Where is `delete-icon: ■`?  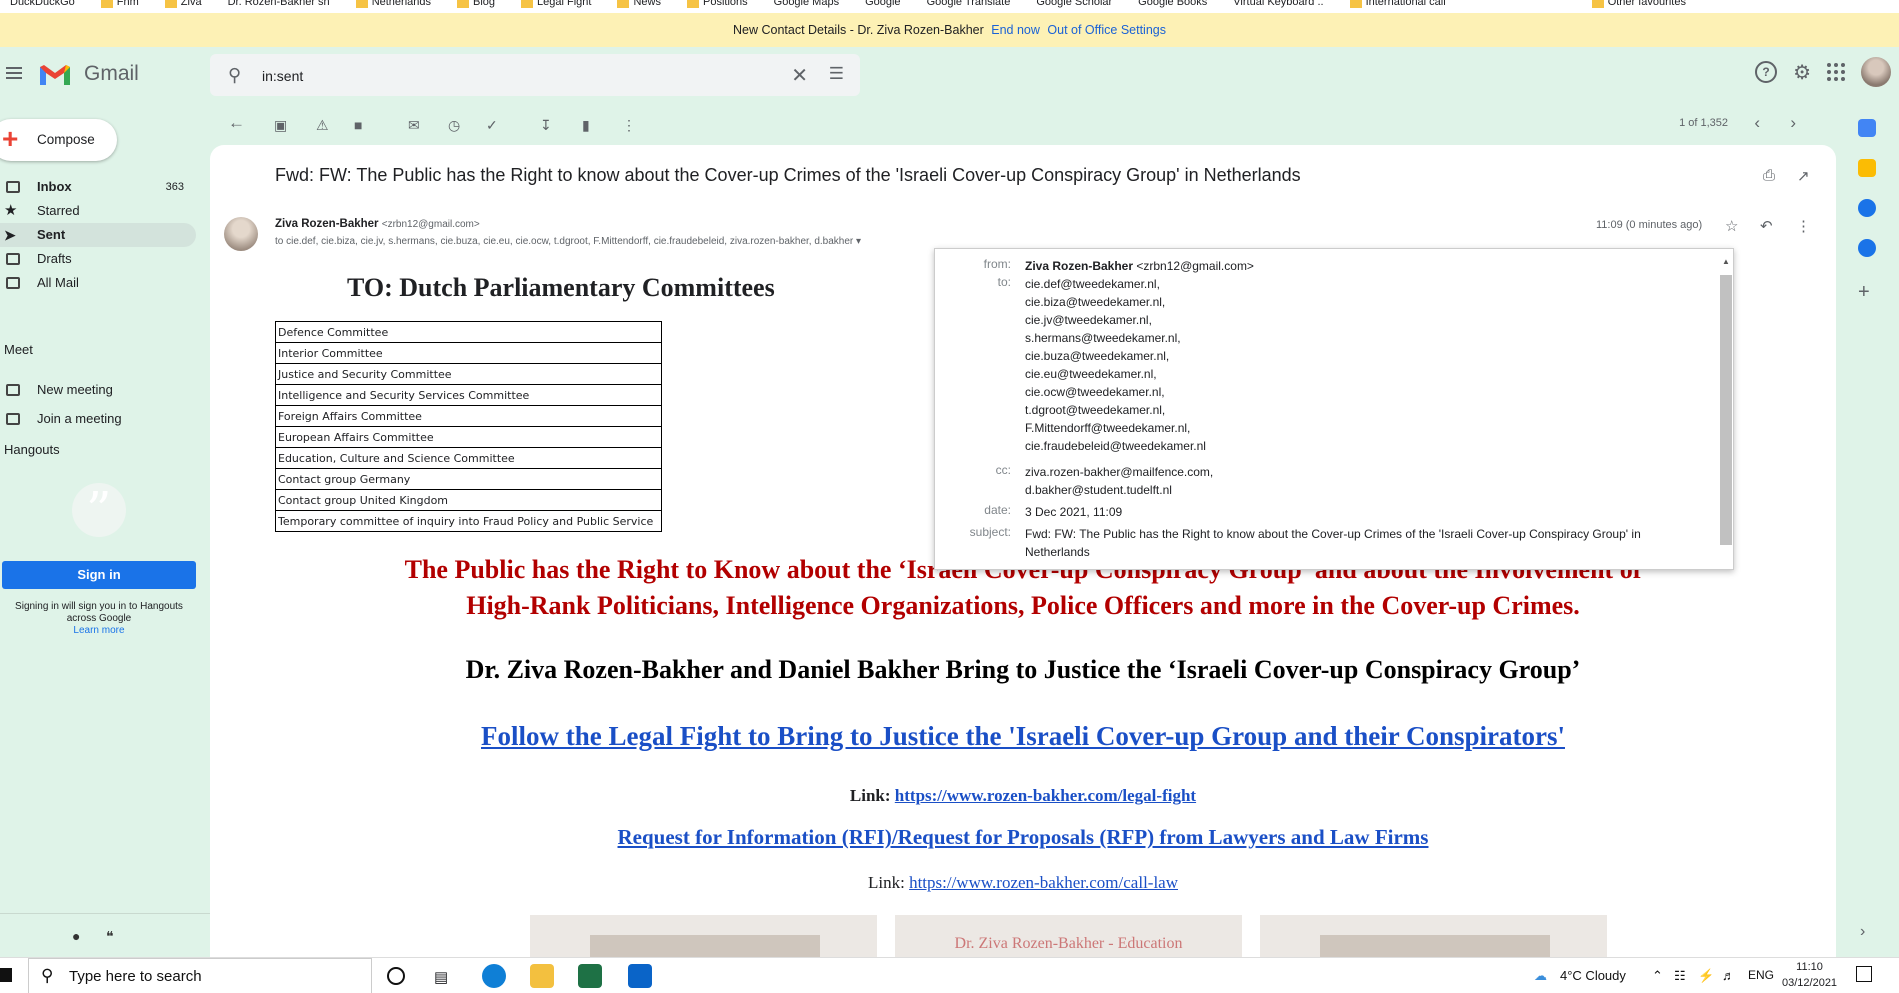
delete-icon: ■ is located at coordinates (358, 125).